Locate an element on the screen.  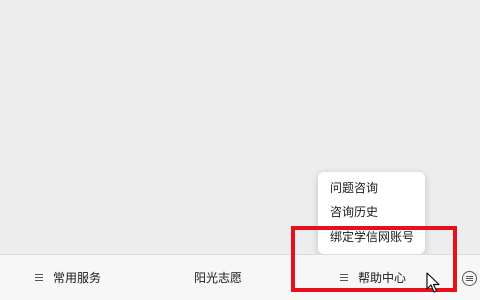
keyboard-toggle-button is located at coordinates (469, 278).